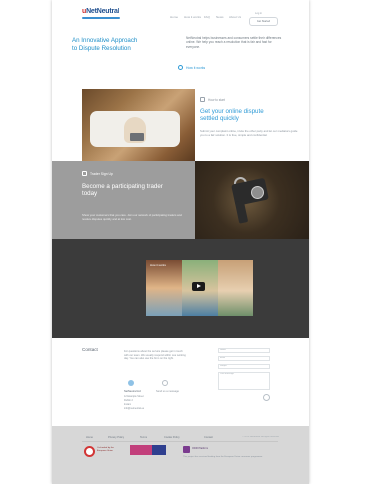 This screenshot has height=484, width=365. What do you see at coordinates (207, 17) in the screenshot?
I see `nav-faq: FAQ` at bounding box center [207, 17].